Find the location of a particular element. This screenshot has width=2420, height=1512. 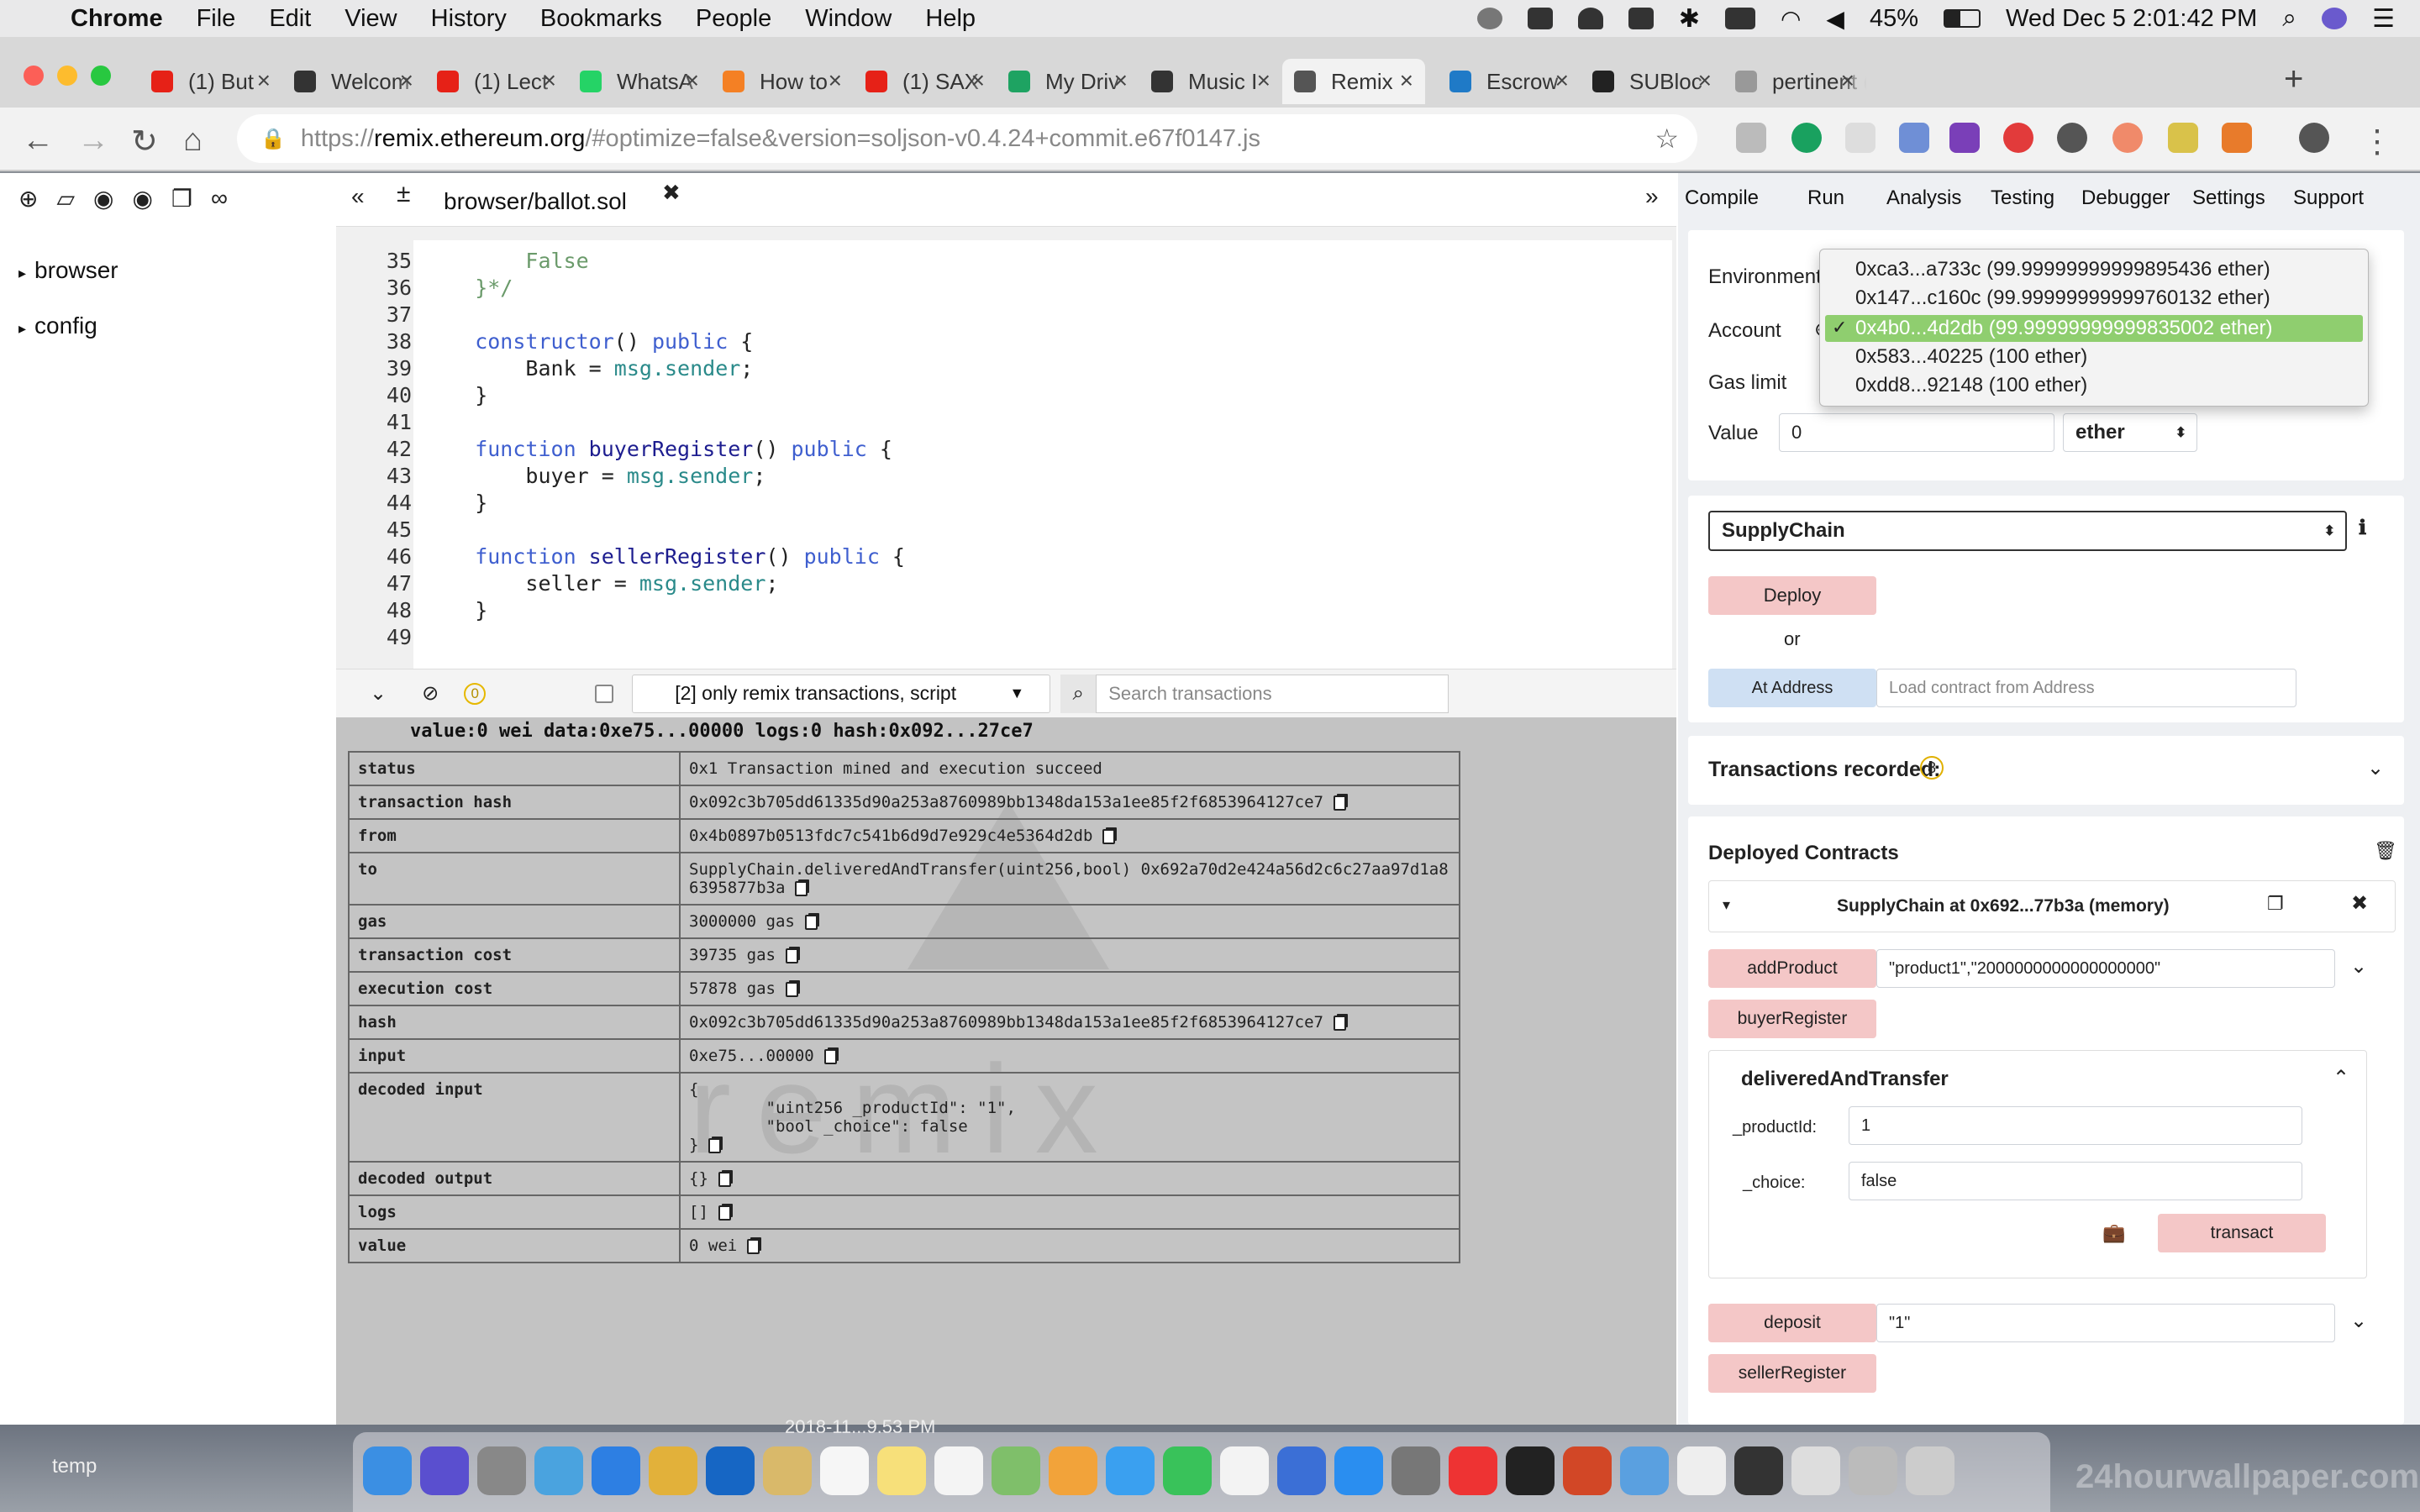

dock-files-icon is located at coordinates (1815, 1470).